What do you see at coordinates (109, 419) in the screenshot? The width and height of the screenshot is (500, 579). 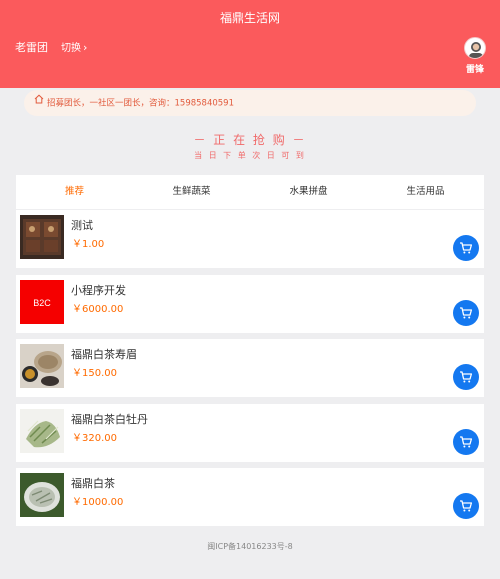 I see `product-name: 福鼎白茶白牡丹` at bounding box center [109, 419].